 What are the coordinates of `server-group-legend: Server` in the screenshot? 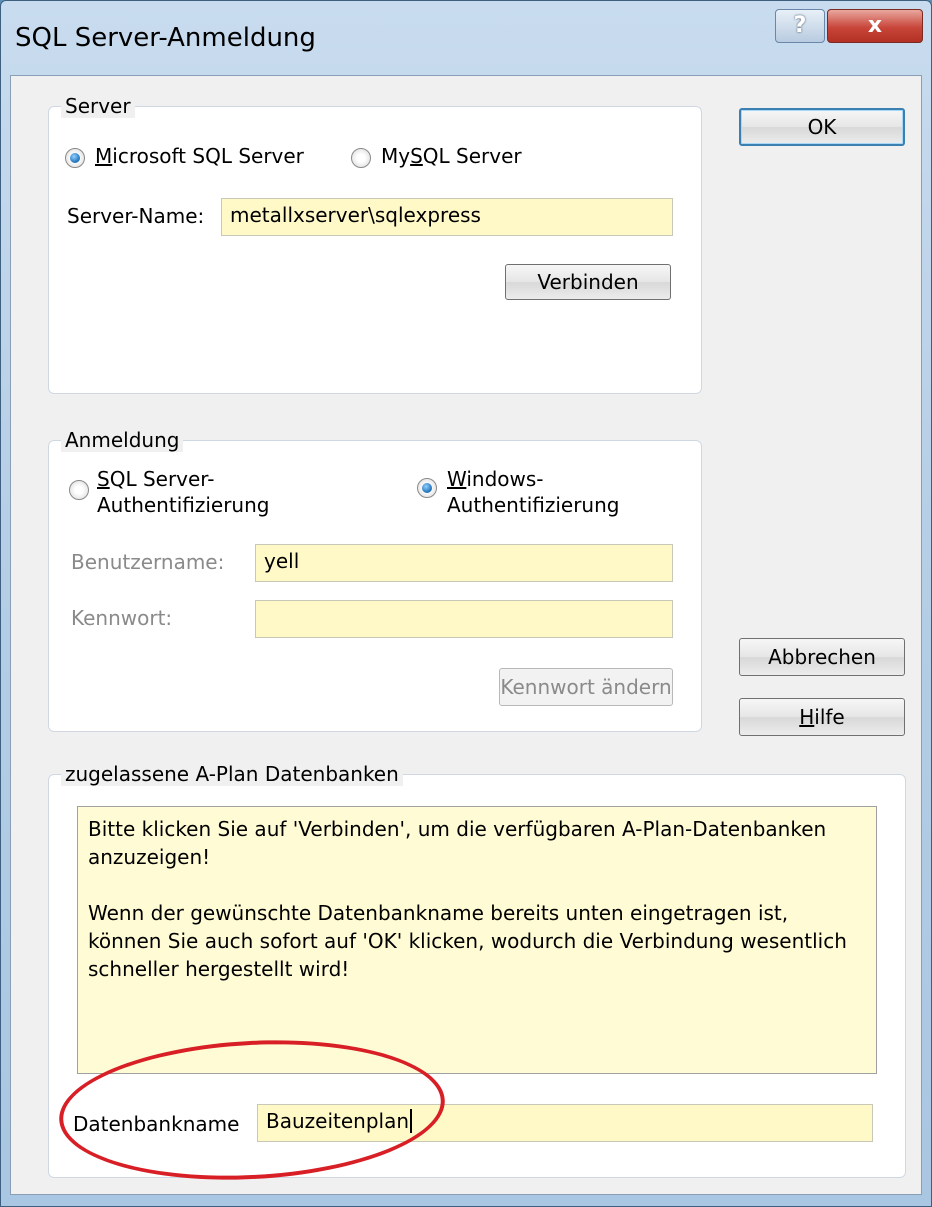 It's located at (98, 106).